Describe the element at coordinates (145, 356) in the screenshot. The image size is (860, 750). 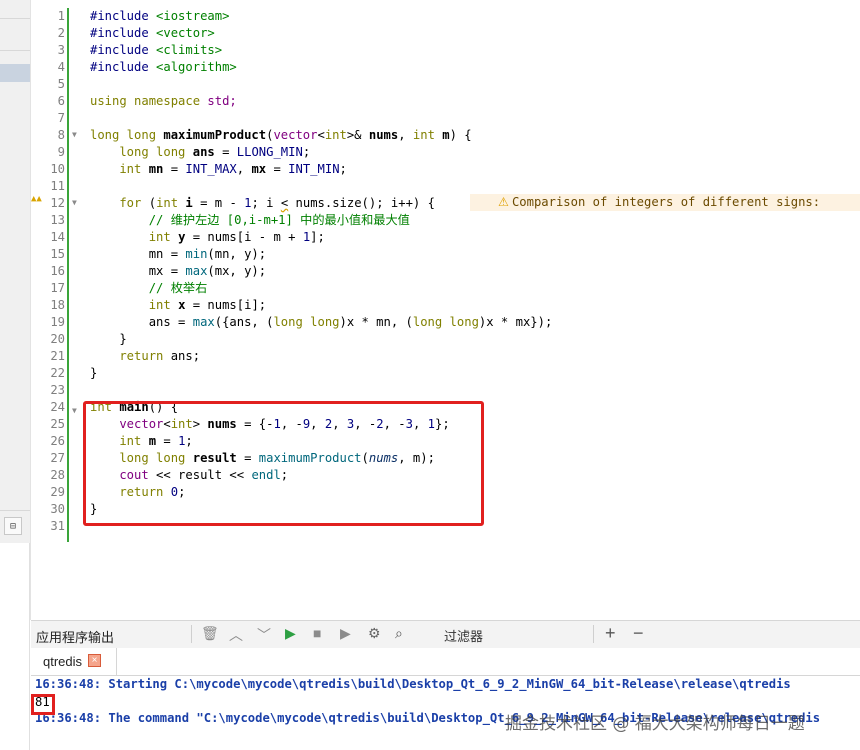
I see `code-line: return ans;` at that location.